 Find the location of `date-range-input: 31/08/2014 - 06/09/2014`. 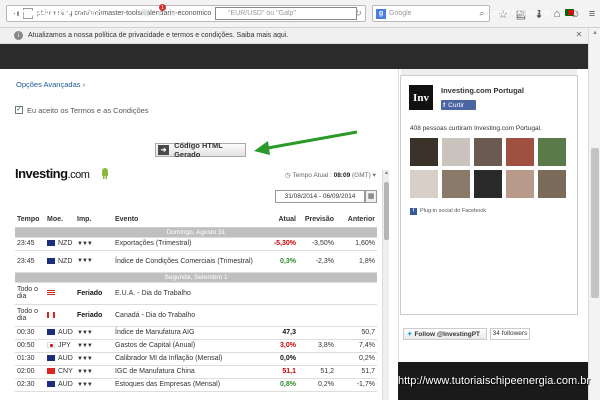

date-range-input: 31/08/2014 - 06/09/2014 is located at coordinates (320, 196).